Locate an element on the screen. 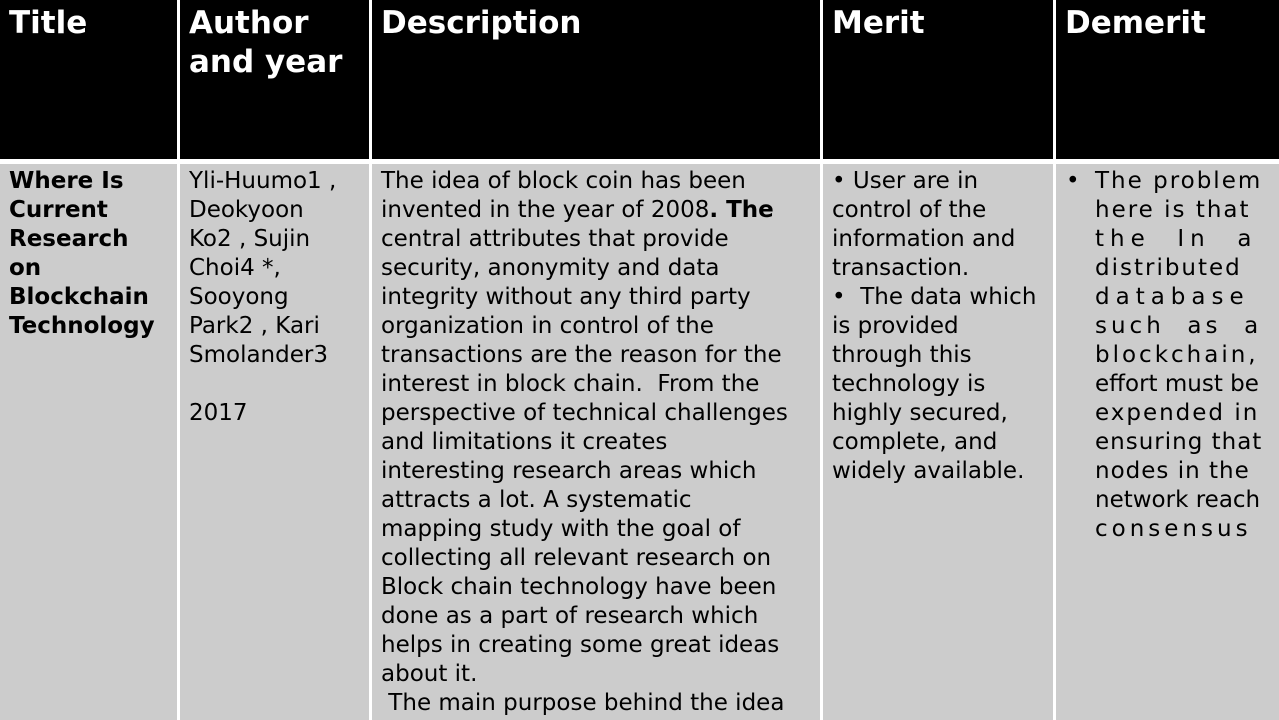  author-line: Deokyoon is located at coordinates (246, 210).